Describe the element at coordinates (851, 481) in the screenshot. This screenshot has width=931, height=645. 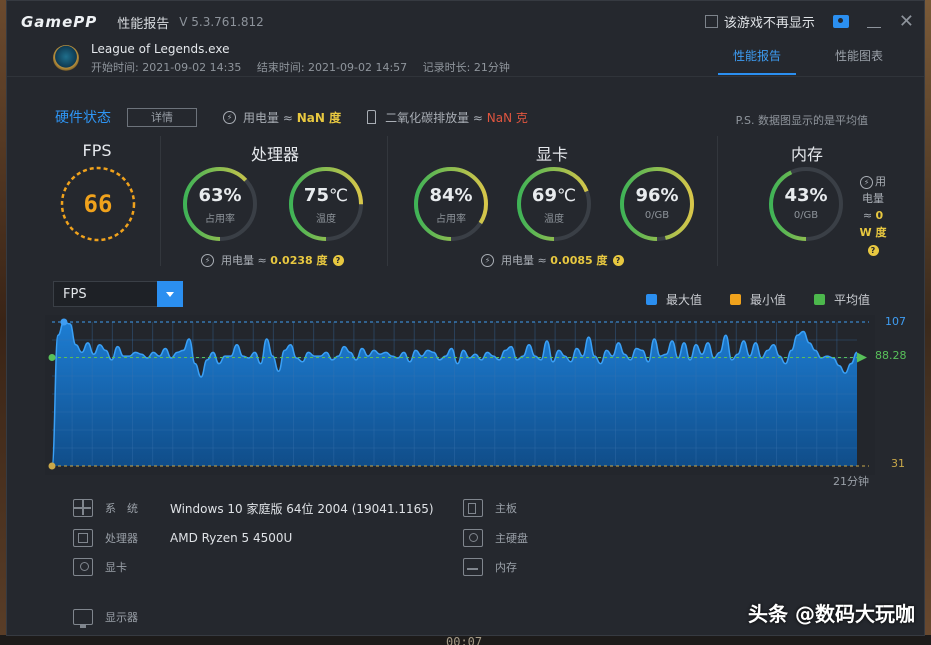
I see `x-axis-end-label: 21分钟` at that location.